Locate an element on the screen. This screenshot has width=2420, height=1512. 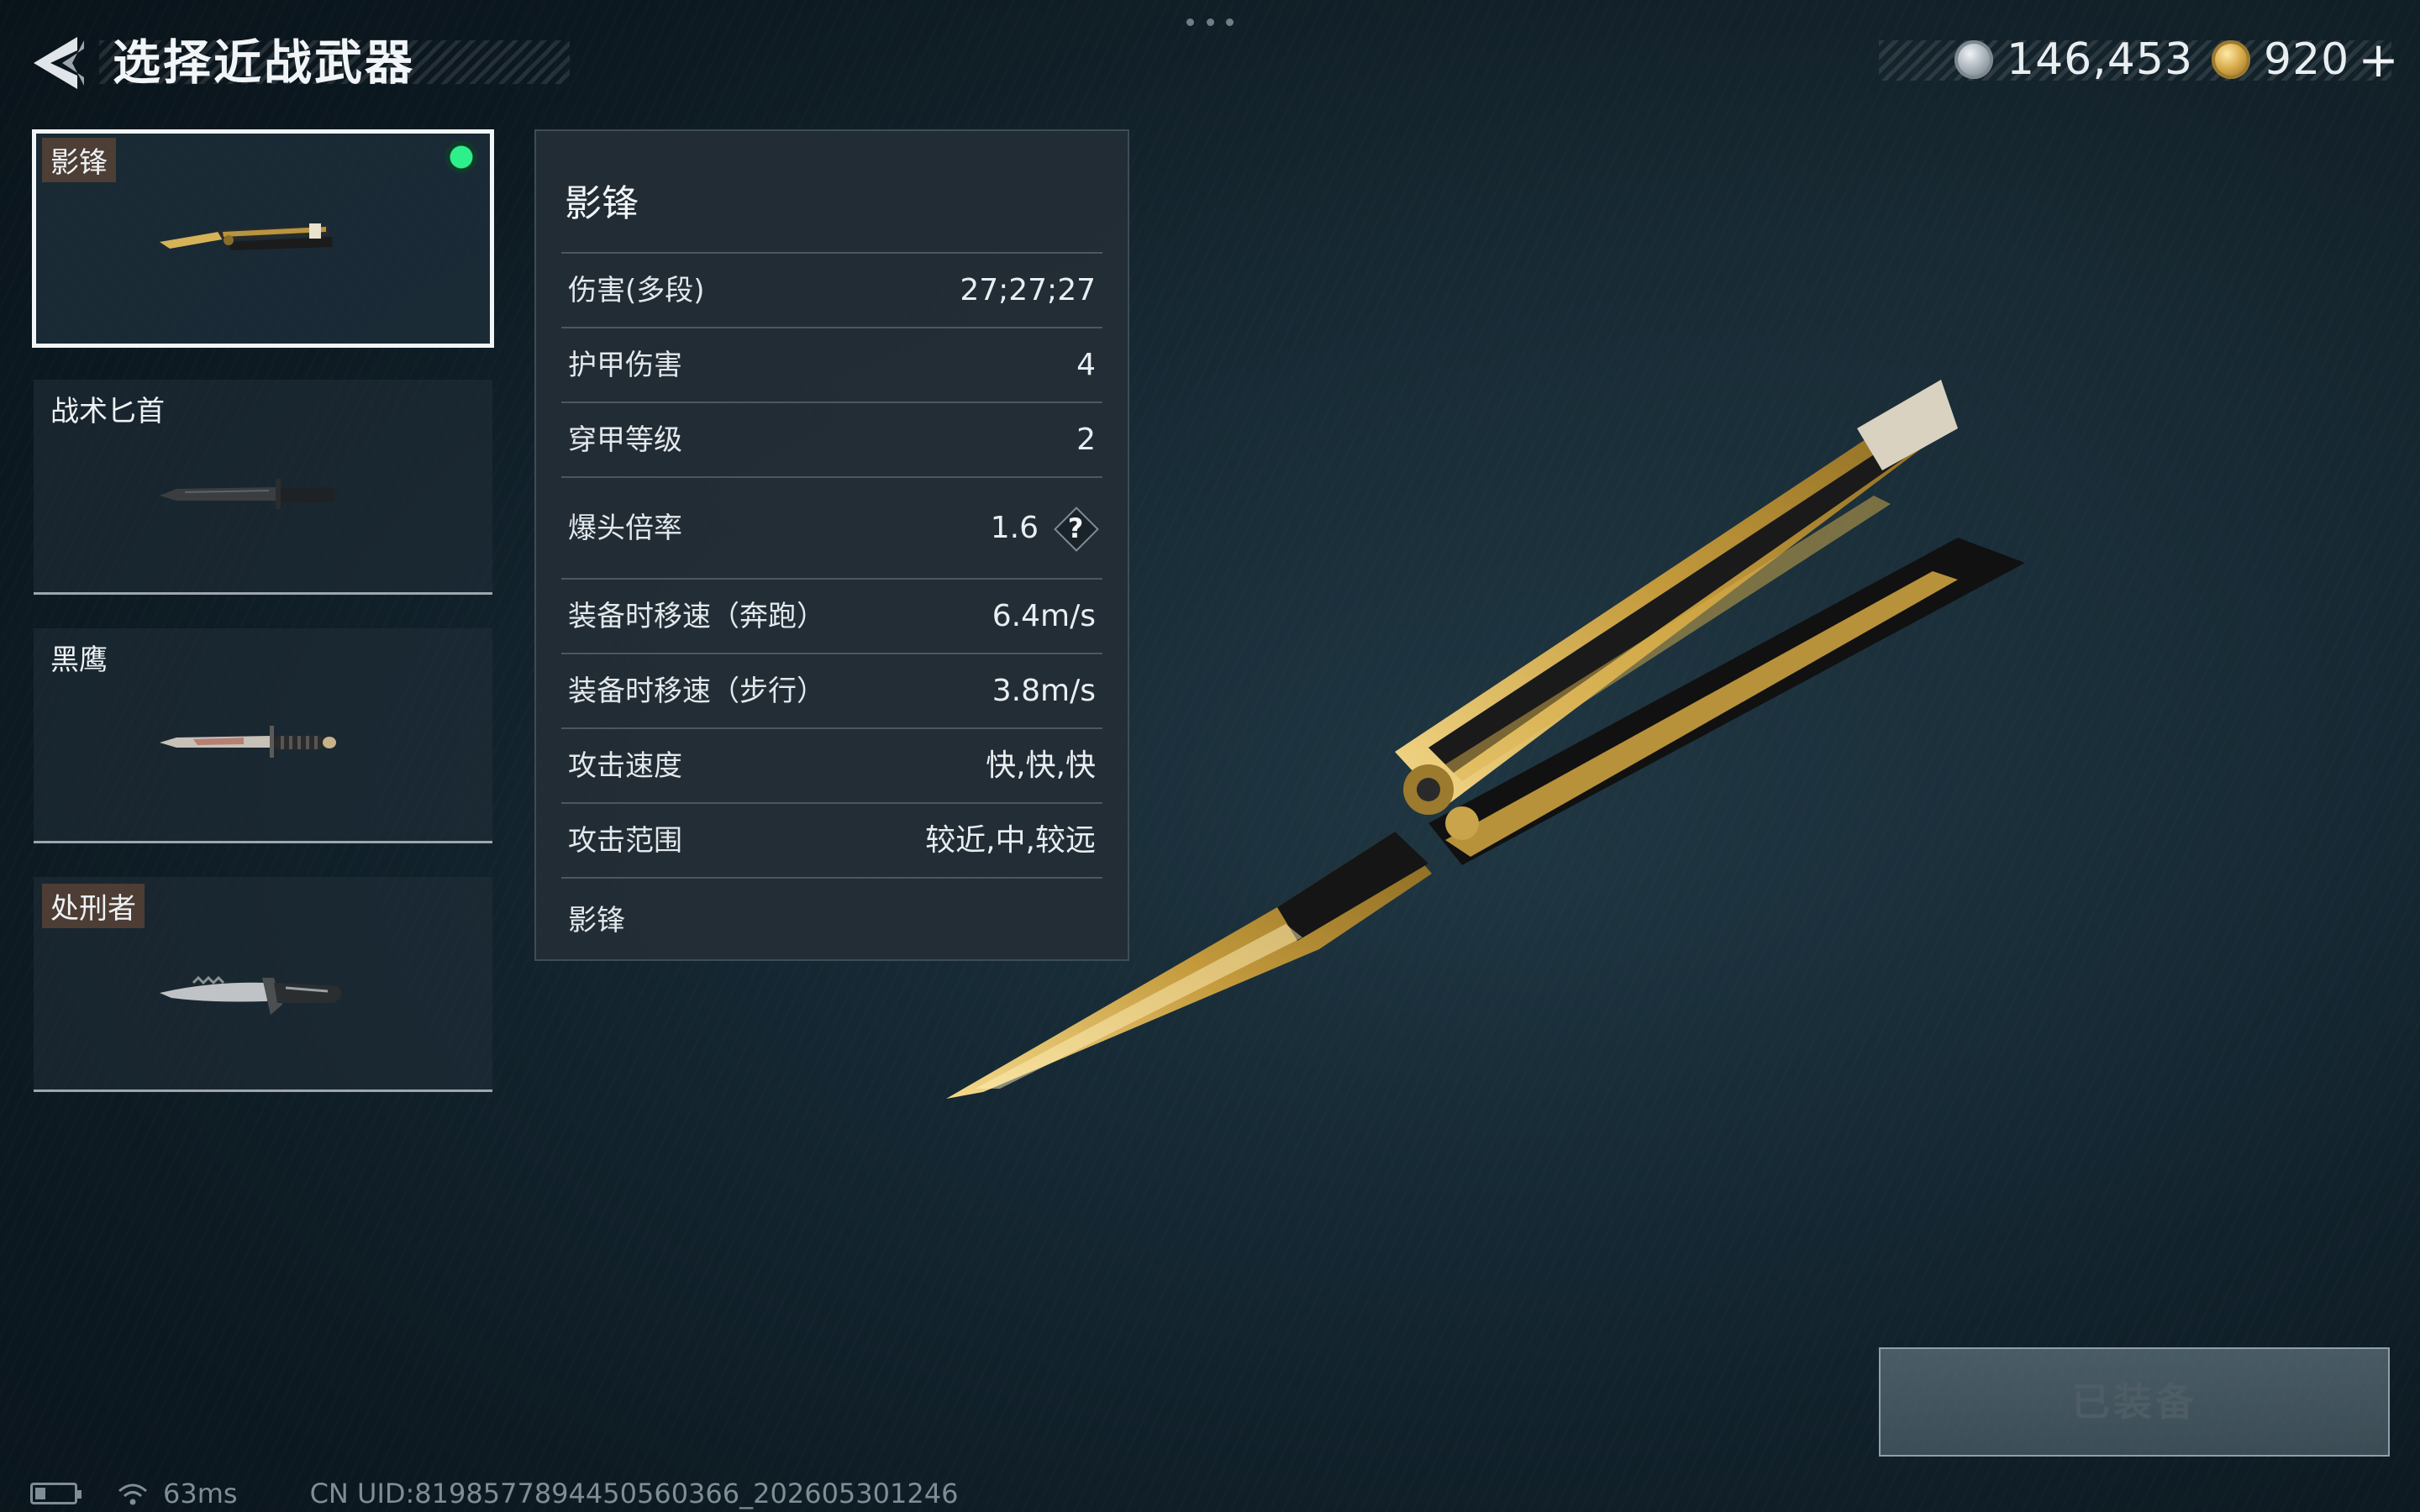
weapon-card-blackhawk: 黑鹰 is located at coordinates (263, 735).